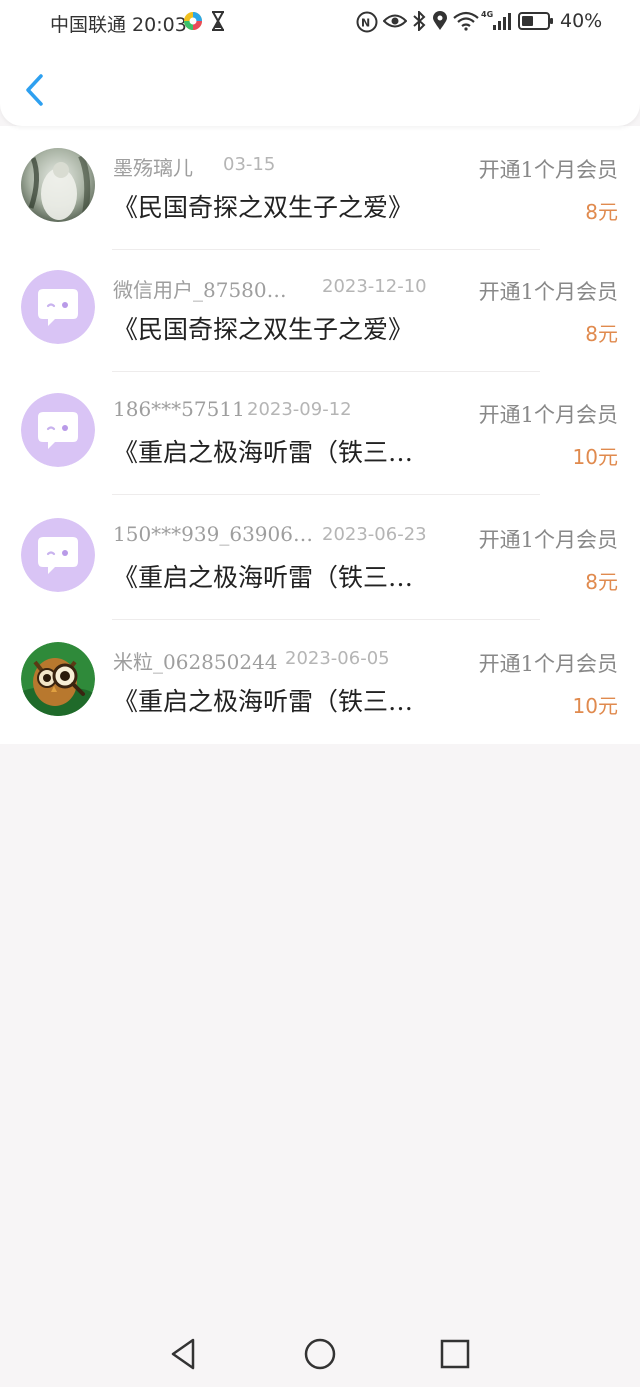  I want to click on record-date: 2023-06-23, so click(374, 534).